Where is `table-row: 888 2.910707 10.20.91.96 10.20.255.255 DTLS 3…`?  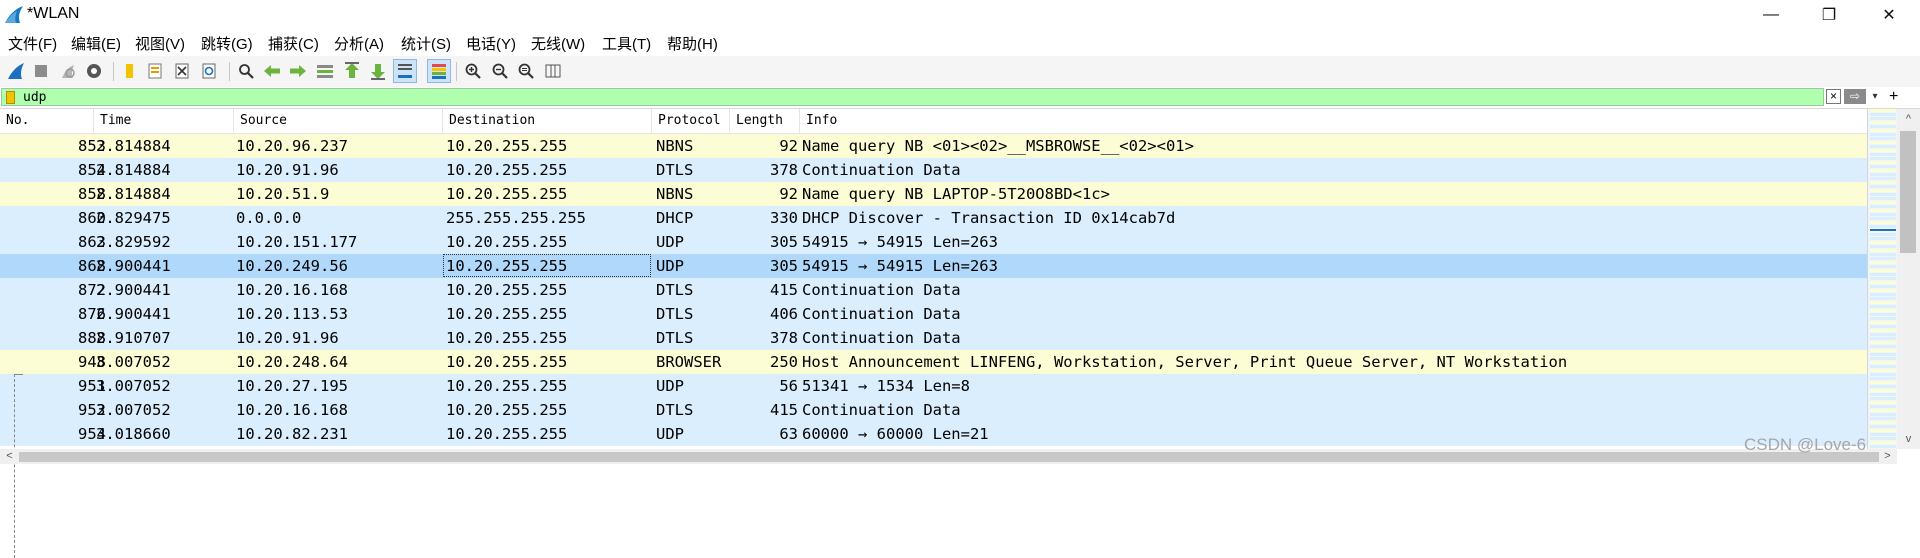
table-row: 888 2.910707 10.20.91.96 10.20.255.255 DTLS 3… is located at coordinates (933, 338).